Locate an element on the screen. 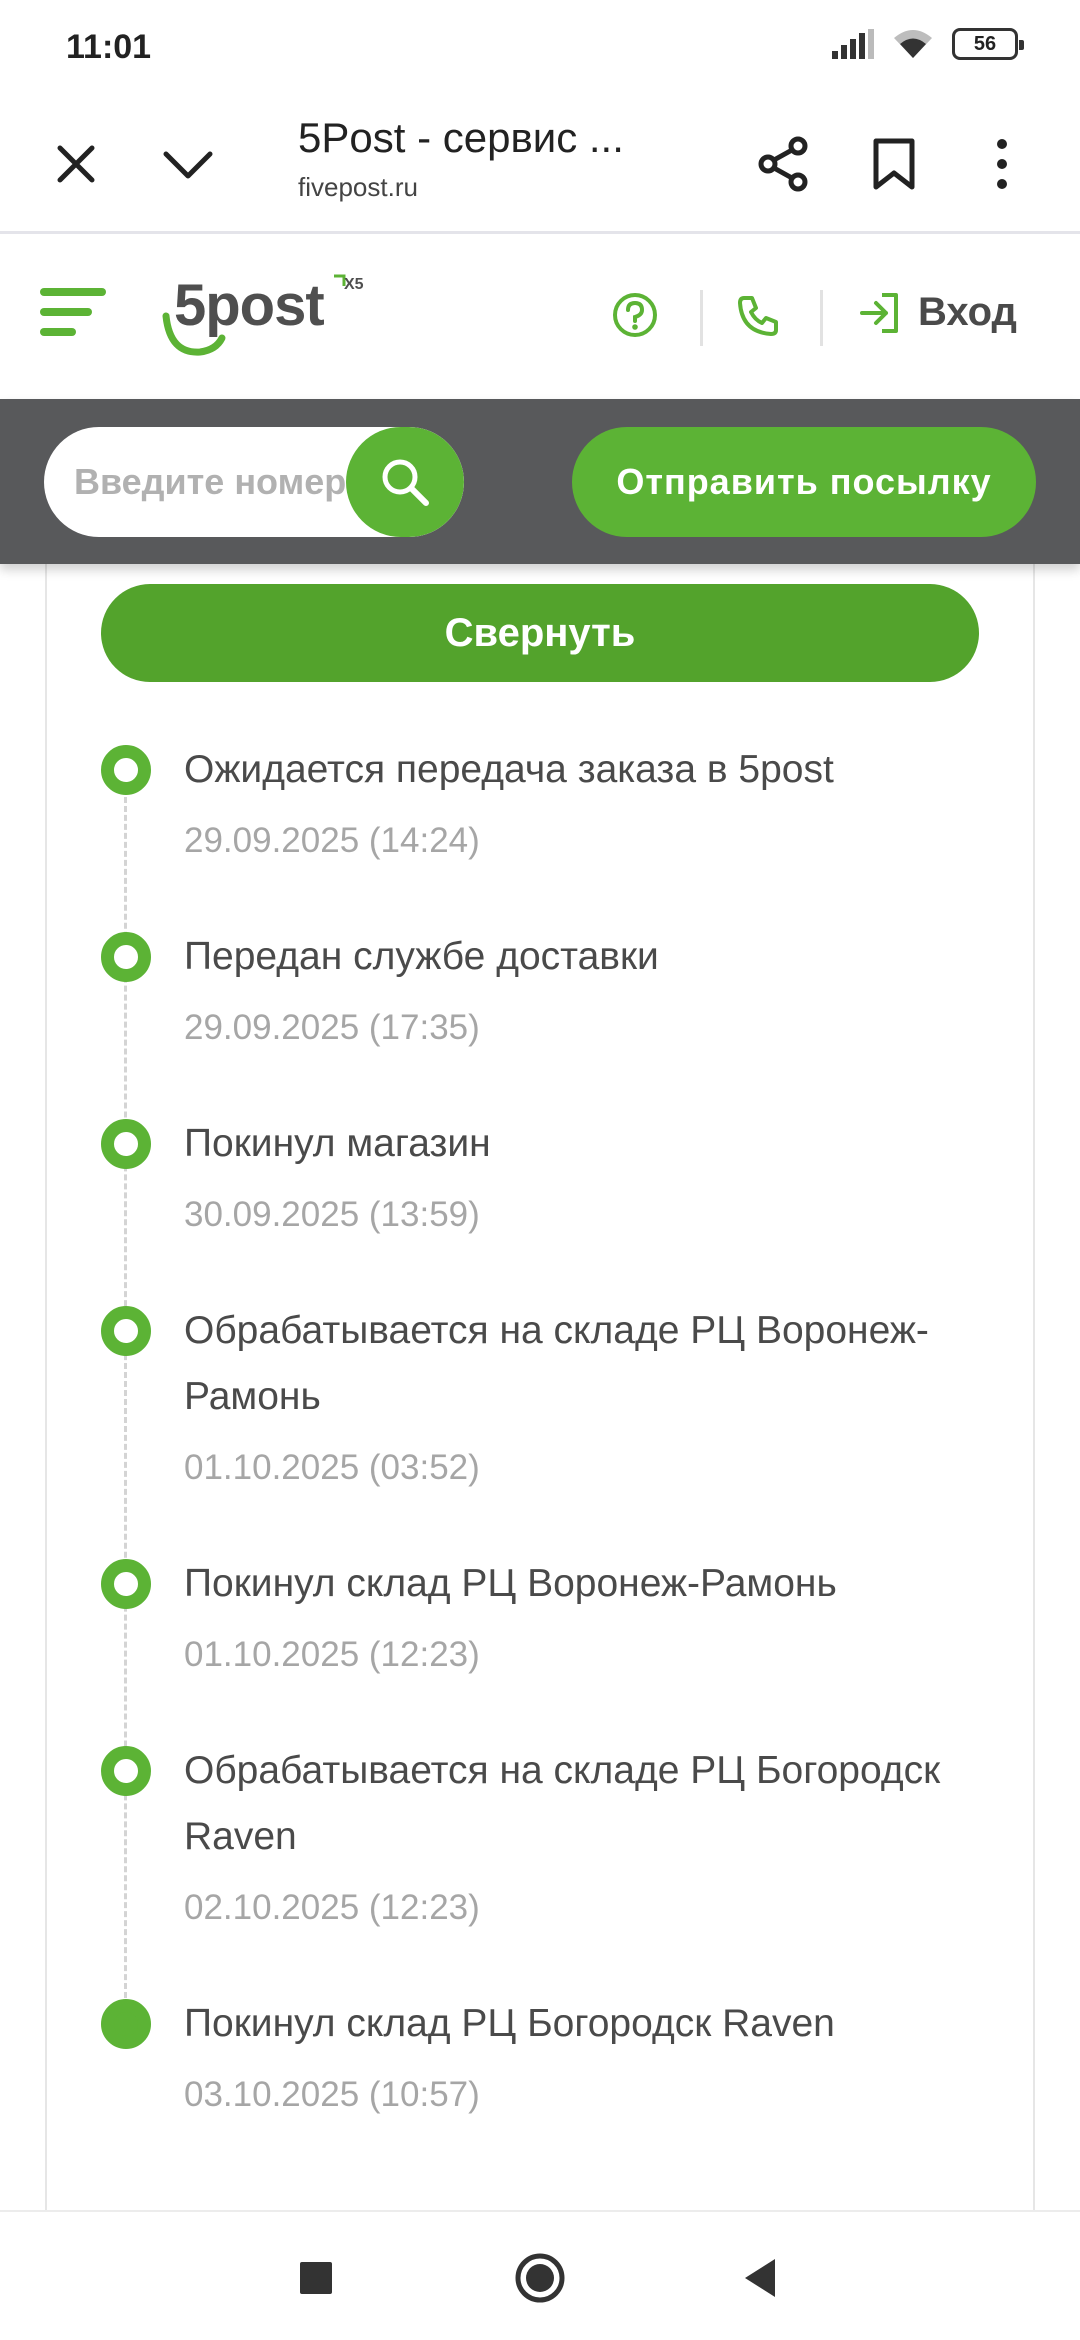  status-icons: 56 is located at coordinates (928, 44).